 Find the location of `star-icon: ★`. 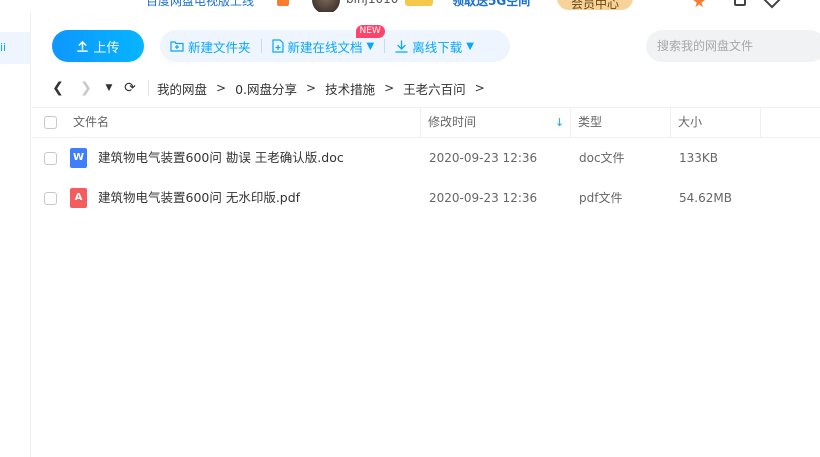

star-icon: ★ is located at coordinates (699, 5).